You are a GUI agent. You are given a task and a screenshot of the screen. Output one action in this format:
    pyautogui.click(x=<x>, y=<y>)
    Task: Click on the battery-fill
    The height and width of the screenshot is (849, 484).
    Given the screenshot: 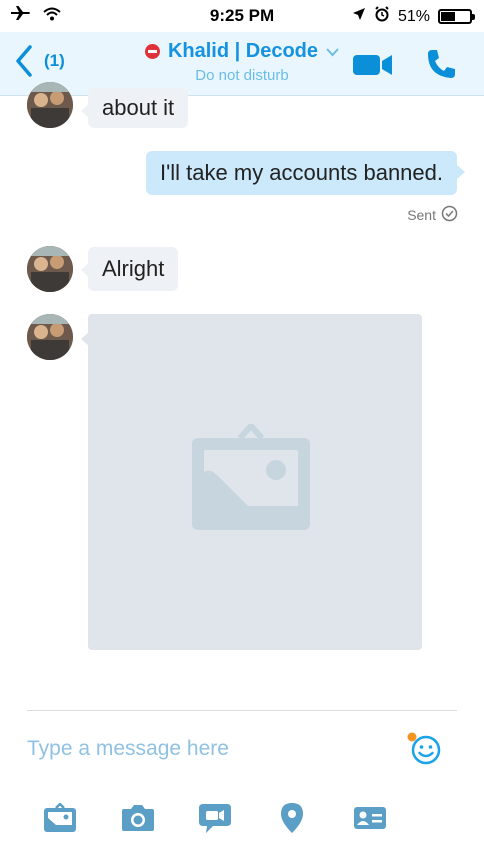 What is the action you would take?
    pyautogui.click(x=448, y=16)
    